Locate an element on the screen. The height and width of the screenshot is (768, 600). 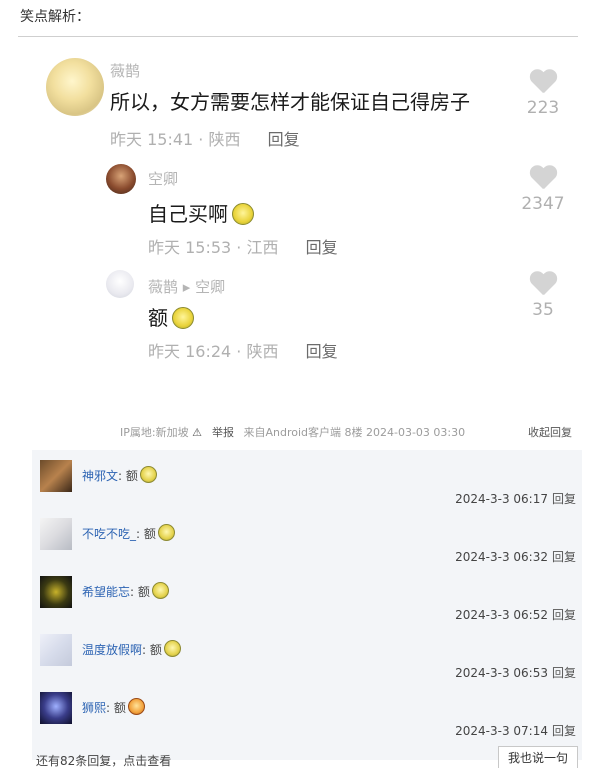
reply-time: 2024-3-3 06:32 回复 is located at coordinates (515, 556).